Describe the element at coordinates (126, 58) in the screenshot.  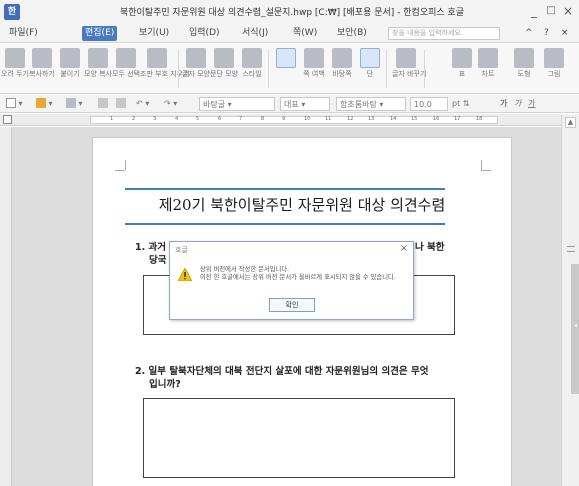
I see `select-all-icon` at that location.